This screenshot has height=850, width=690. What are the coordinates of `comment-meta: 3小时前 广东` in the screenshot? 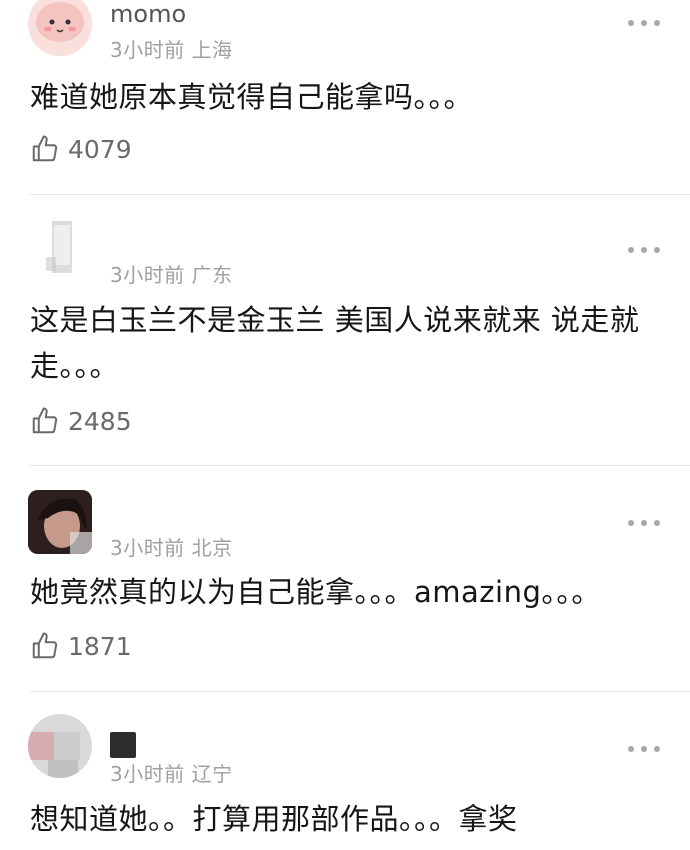 It's located at (171, 273).